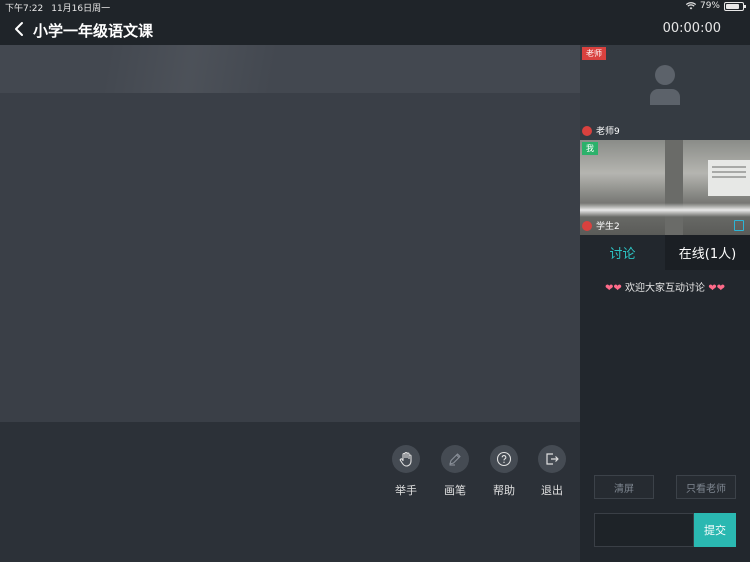 The width and height of the screenshot is (750, 562). Describe the element at coordinates (93, 31) in the screenshot. I see `page-title: 小学一年级语文课` at that location.